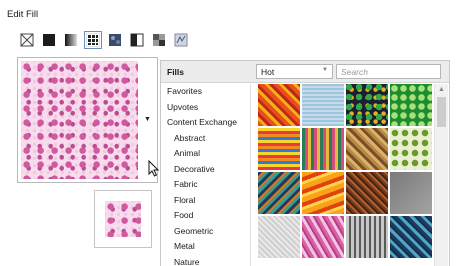 Image resolution: width=471 pixels, height=266 pixels. I want to click on uniform-fill-button, so click(49, 40).